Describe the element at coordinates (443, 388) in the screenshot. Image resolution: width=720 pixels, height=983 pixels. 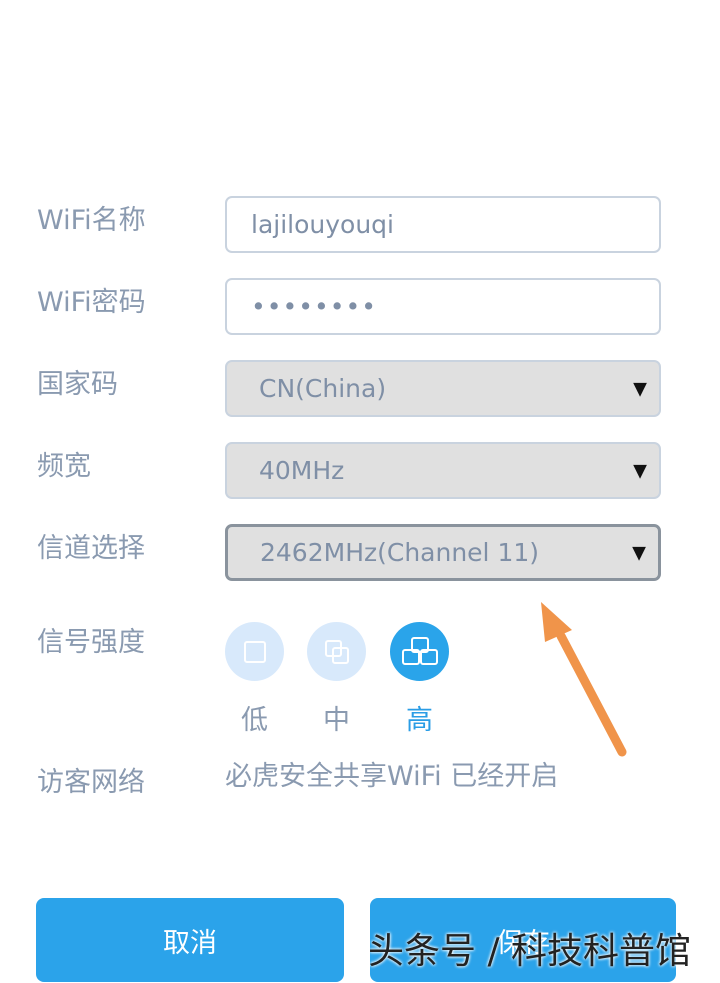
I see `country-code-select: CN(China) ▼` at that location.